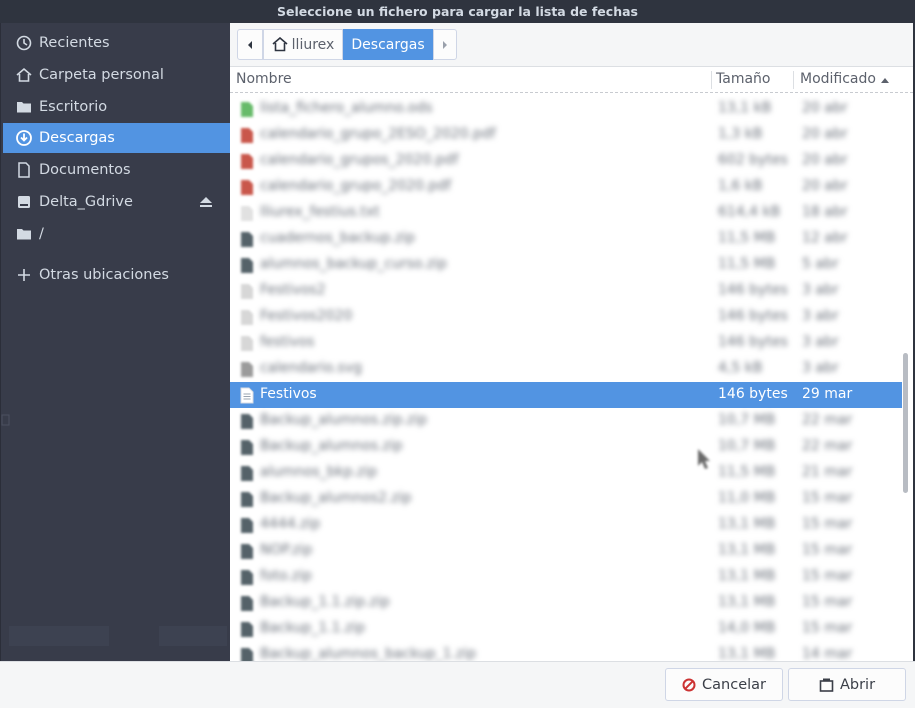  I want to click on open-icon, so click(826, 685).